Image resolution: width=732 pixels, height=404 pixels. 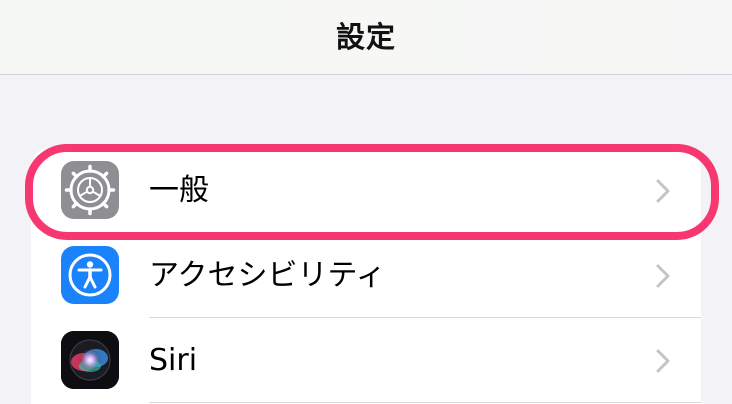 I want to click on settings-row-label: アクセシビリティ, so click(x=267, y=275).